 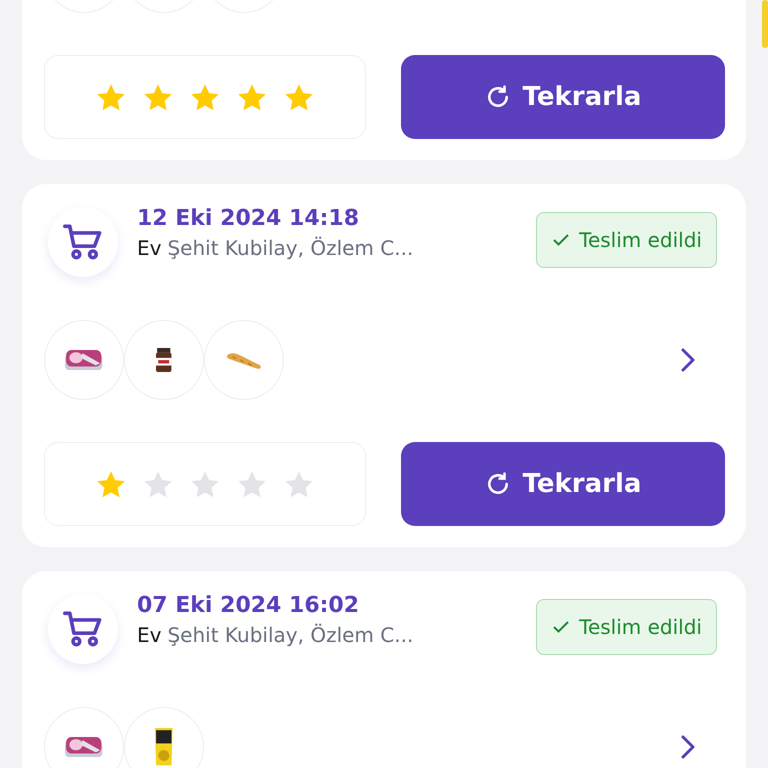 I want to click on order-date: 07 Eki 2024 16:02, so click(x=248, y=605).